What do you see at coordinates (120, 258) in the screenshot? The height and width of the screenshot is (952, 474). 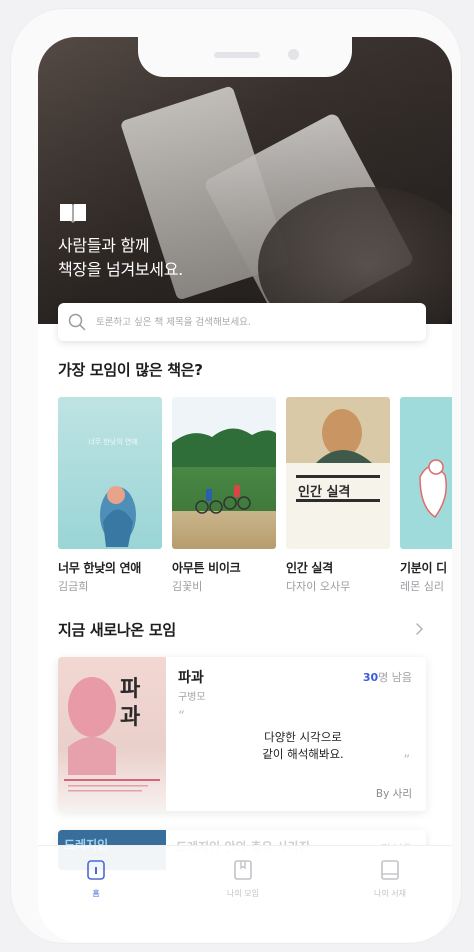 I see `hero-headline: 사람들과 함께 책장을 넘겨보세요.` at bounding box center [120, 258].